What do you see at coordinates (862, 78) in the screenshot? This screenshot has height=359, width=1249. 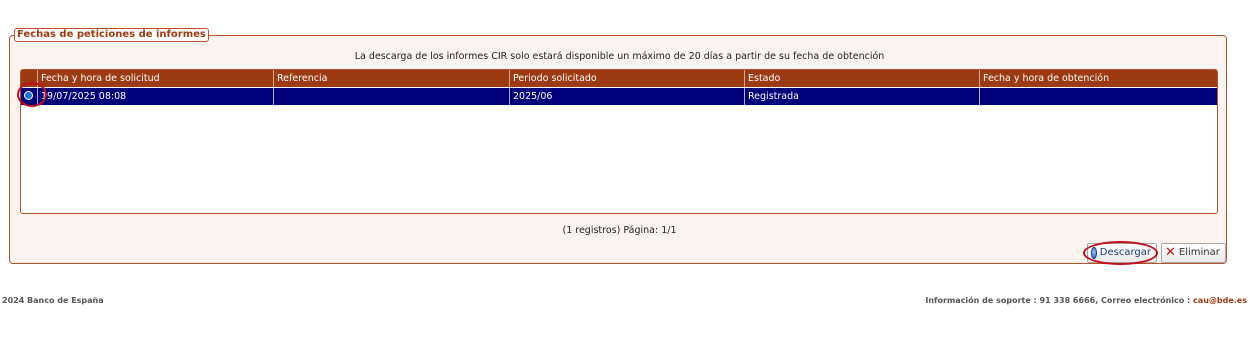 I see `column-header-estado: Estado` at bounding box center [862, 78].